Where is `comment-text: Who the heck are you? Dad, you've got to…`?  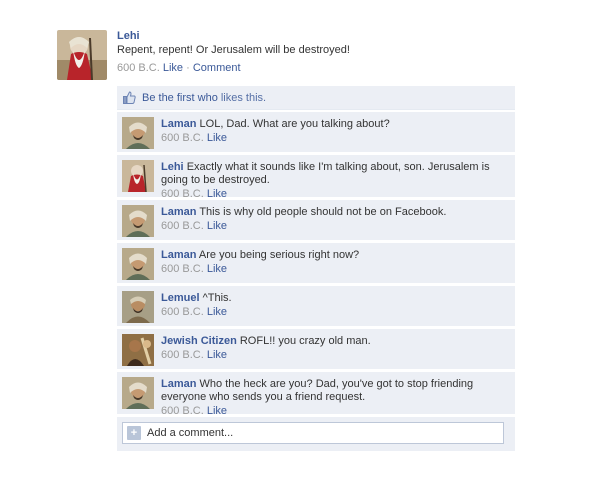
comment-text: Who the heck are you? Dad, you've got to… is located at coordinates (317, 390).